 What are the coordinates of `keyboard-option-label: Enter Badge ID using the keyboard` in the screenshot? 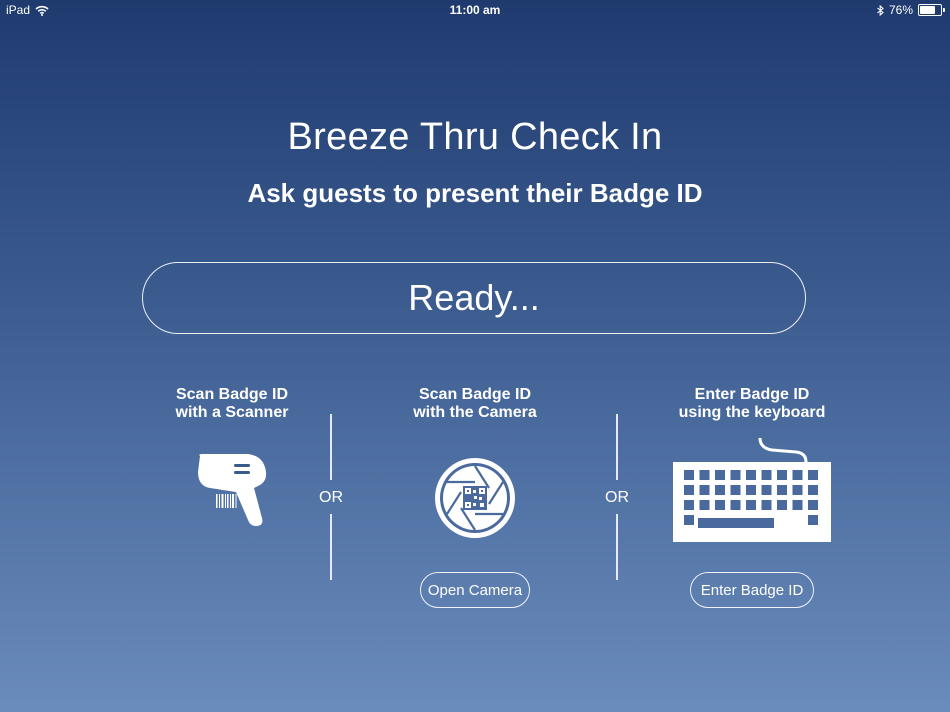 It's located at (752, 404).